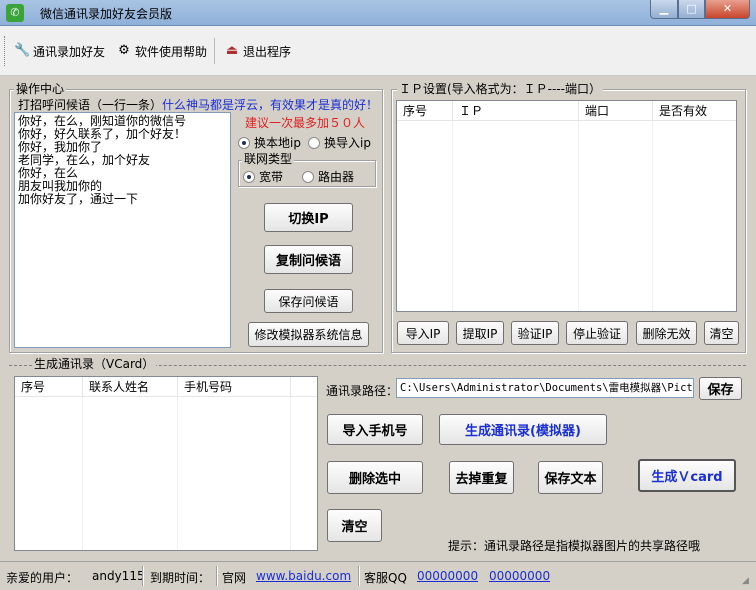 The image size is (756, 590). Describe the element at coordinates (308, 301) in the screenshot. I see `save-greeting-button: 保存问候语` at that location.